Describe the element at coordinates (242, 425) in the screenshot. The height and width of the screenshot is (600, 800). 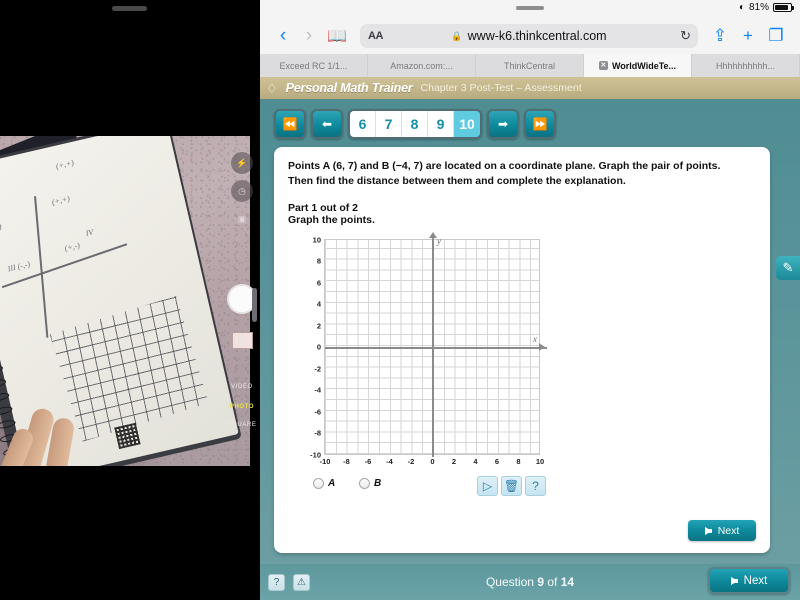
I see `camera-mode-square: SQUARE` at that location.